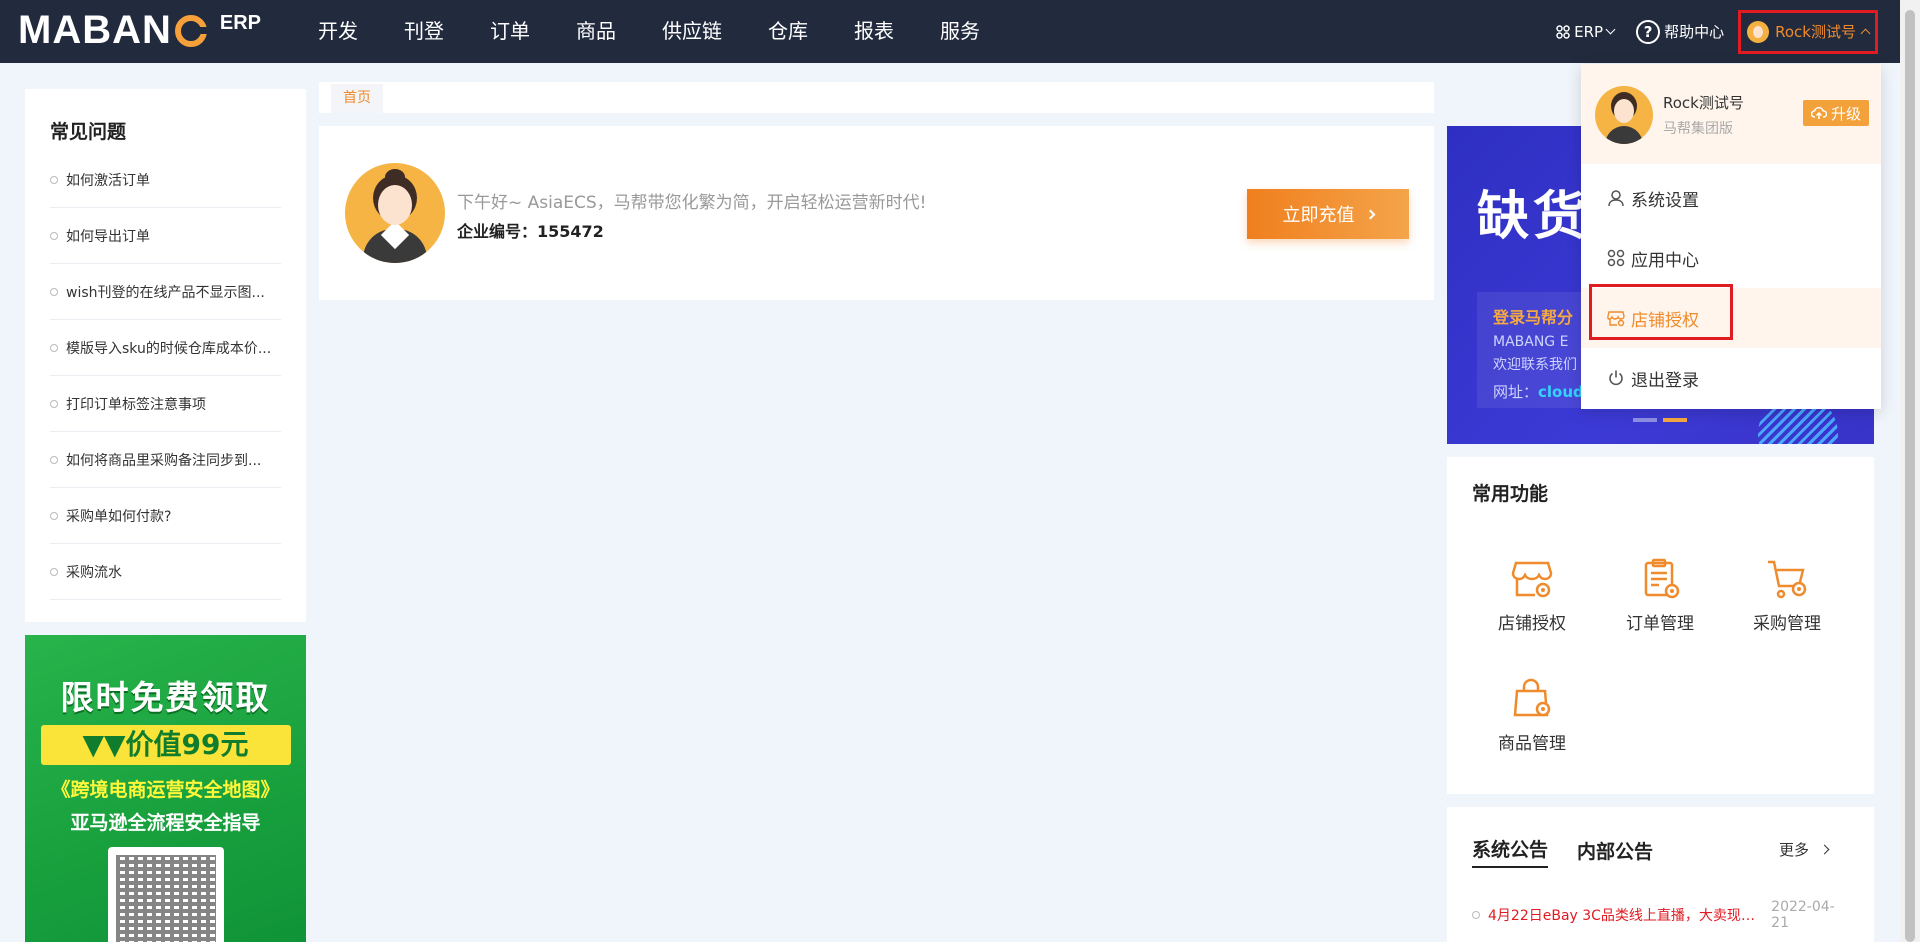 This screenshot has width=1920, height=942. What do you see at coordinates (692, 31) in the screenshot?
I see `nav-item-supply-chain: 供应链` at bounding box center [692, 31].